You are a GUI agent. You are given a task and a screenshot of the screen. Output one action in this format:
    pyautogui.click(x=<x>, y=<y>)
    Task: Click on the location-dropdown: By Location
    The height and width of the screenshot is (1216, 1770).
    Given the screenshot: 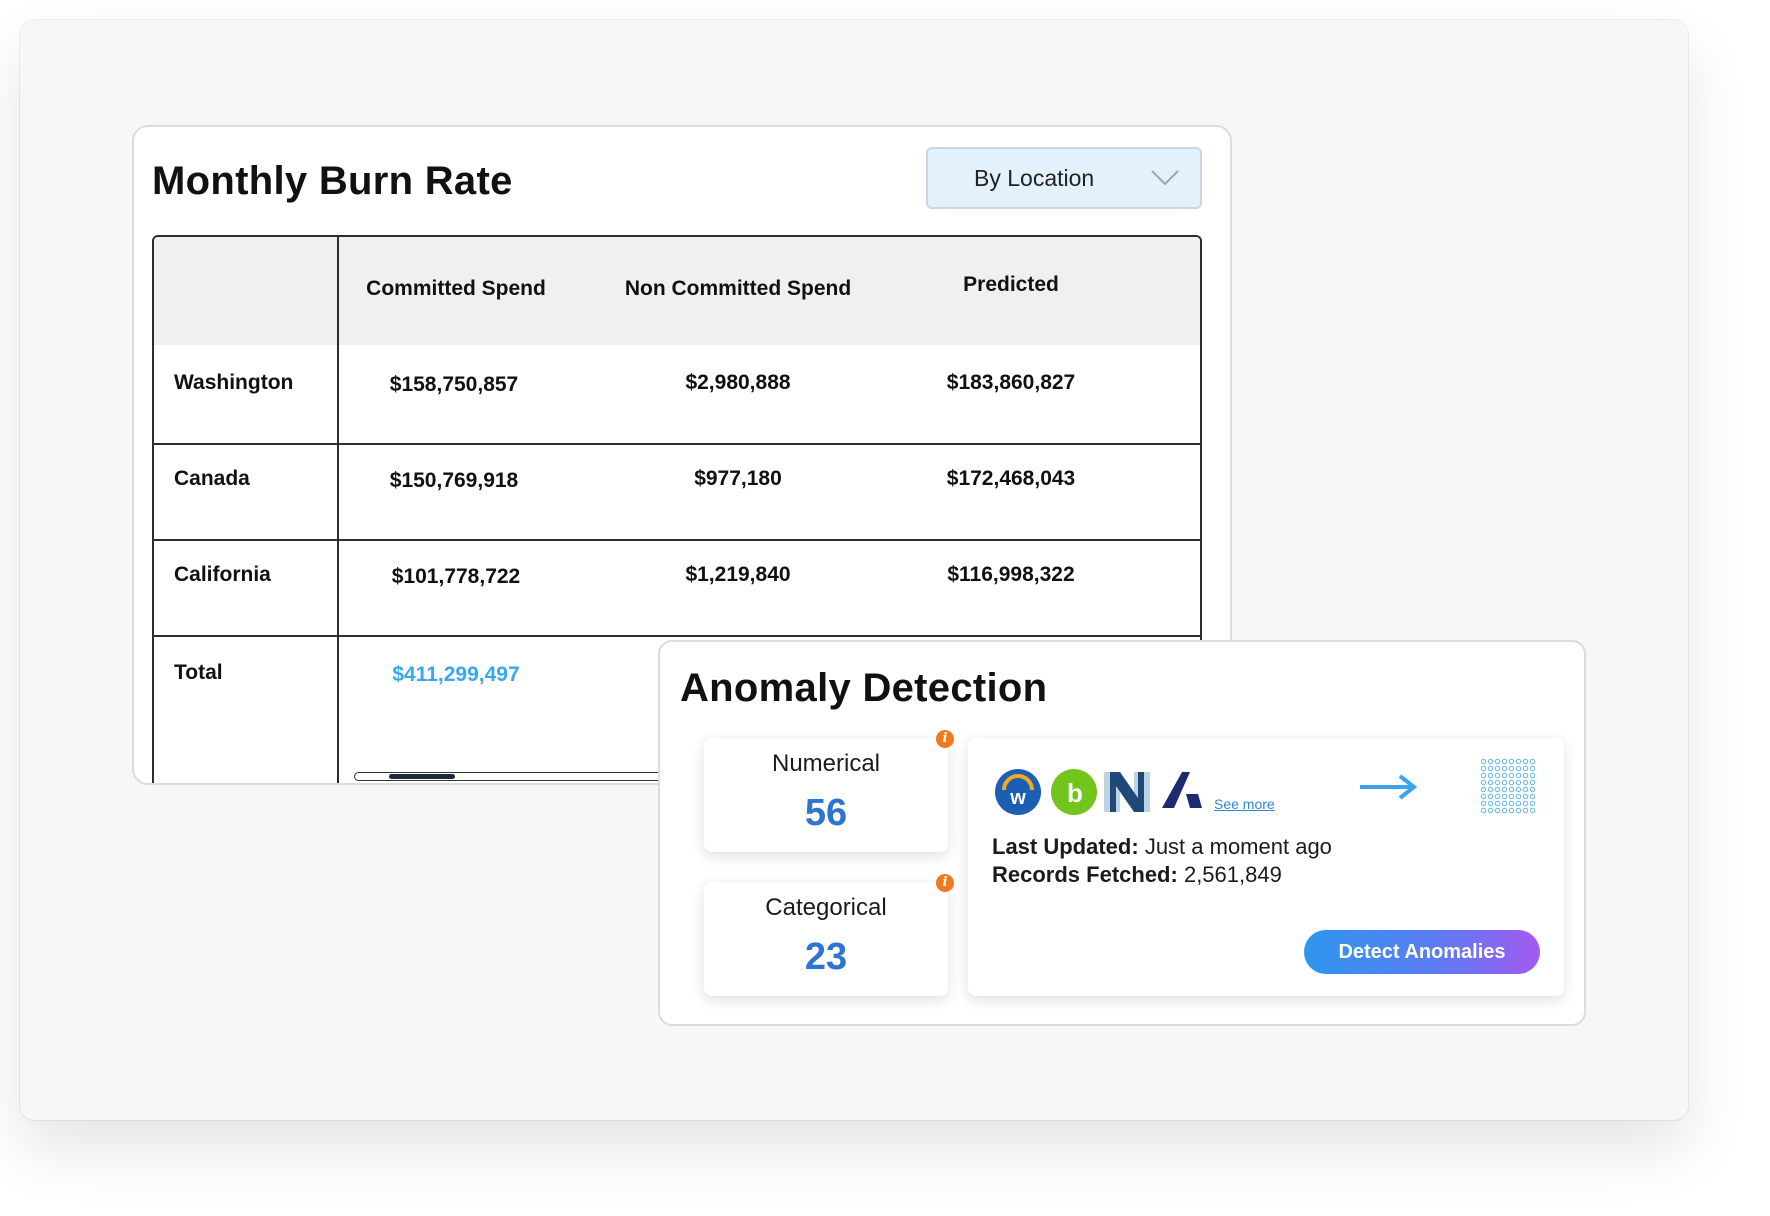 What is the action you would take?
    pyautogui.click(x=1064, y=178)
    